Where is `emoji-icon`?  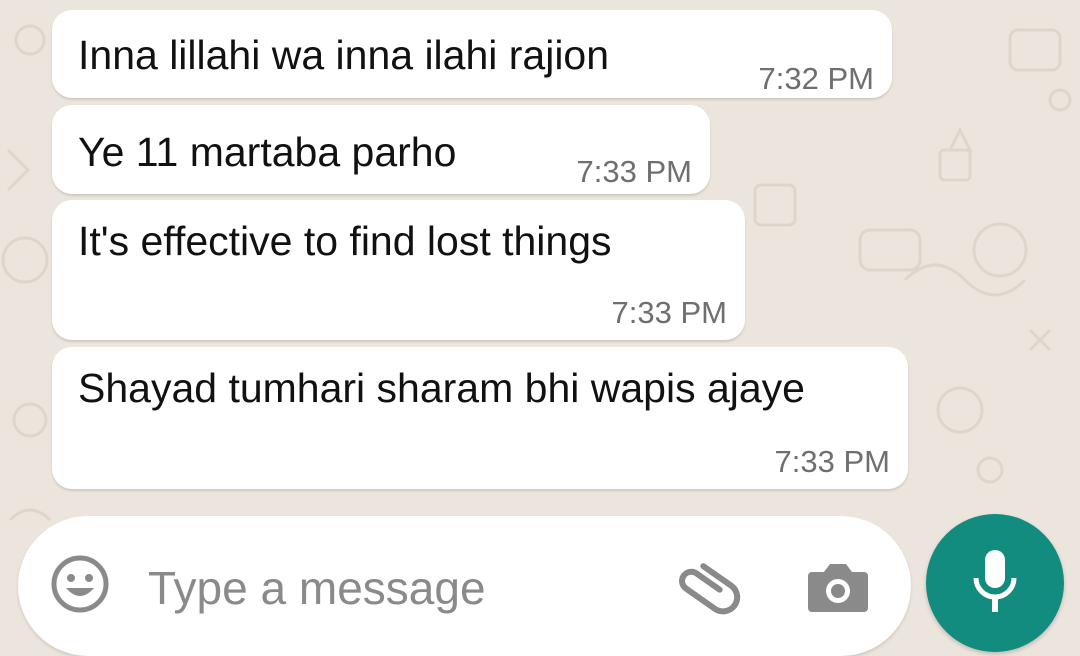
emoji-icon is located at coordinates (80, 584).